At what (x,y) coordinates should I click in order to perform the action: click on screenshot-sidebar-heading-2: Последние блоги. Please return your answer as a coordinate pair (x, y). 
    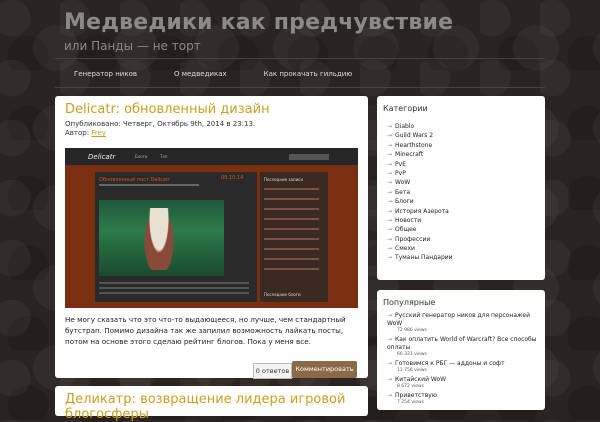
    Looking at the image, I should click on (282, 294).